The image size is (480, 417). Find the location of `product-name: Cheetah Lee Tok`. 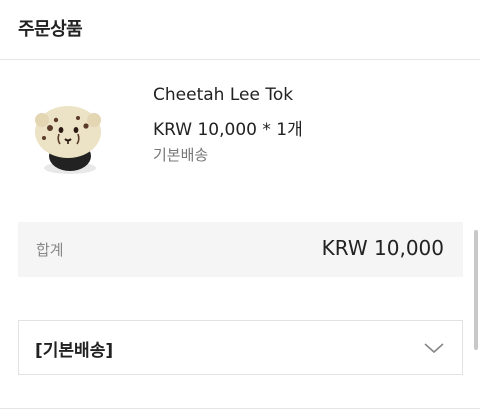

product-name: Cheetah Lee Tok is located at coordinates (223, 95).